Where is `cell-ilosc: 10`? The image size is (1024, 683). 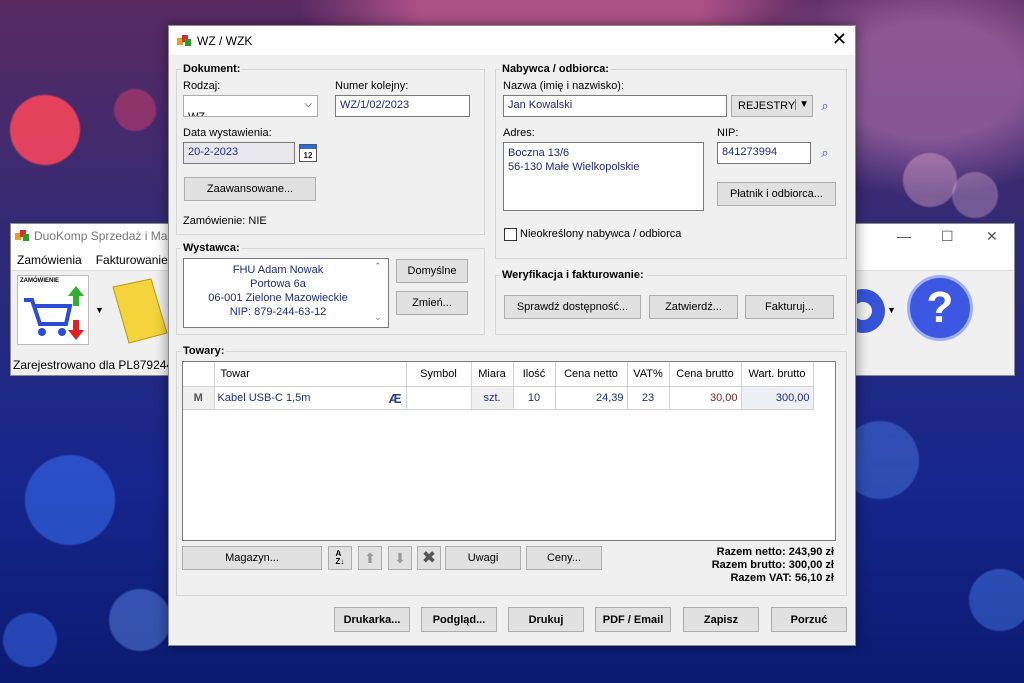
cell-ilosc: 10 is located at coordinates (534, 398).